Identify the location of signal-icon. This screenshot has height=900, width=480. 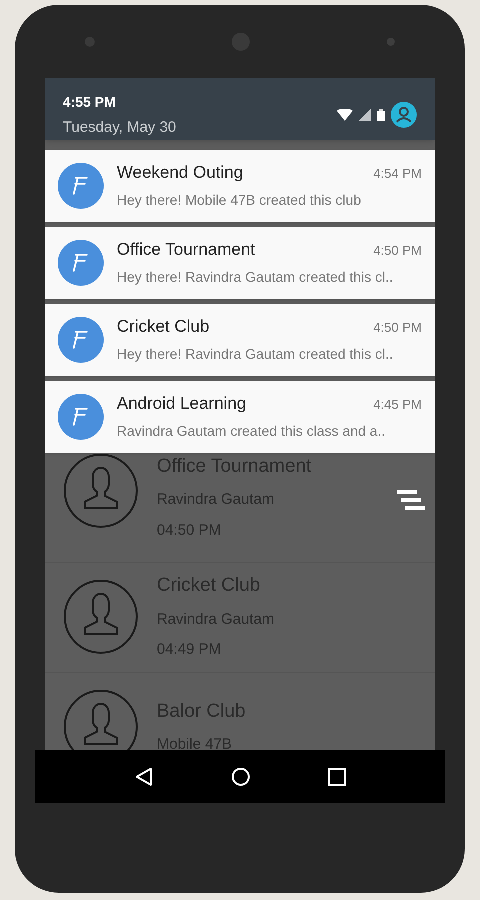
(365, 115).